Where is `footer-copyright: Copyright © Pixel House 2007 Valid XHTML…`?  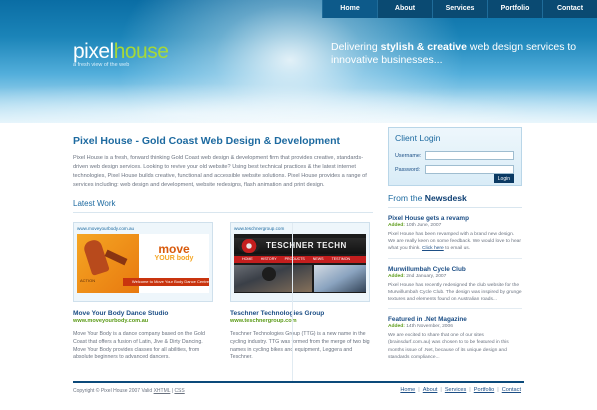 footer-copyright: Copyright © Pixel House 2007 Valid XHTML… is located at coordinates (129, 391).